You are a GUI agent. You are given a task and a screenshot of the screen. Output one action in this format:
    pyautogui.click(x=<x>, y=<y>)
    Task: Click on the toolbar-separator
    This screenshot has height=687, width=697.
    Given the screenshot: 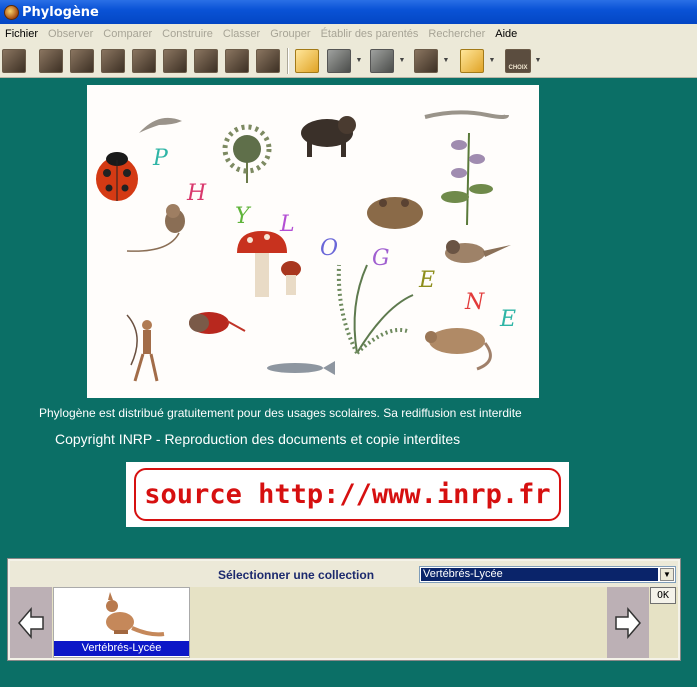 What is the action you would take?
    pyautogui.click(x=288, y=61)
    